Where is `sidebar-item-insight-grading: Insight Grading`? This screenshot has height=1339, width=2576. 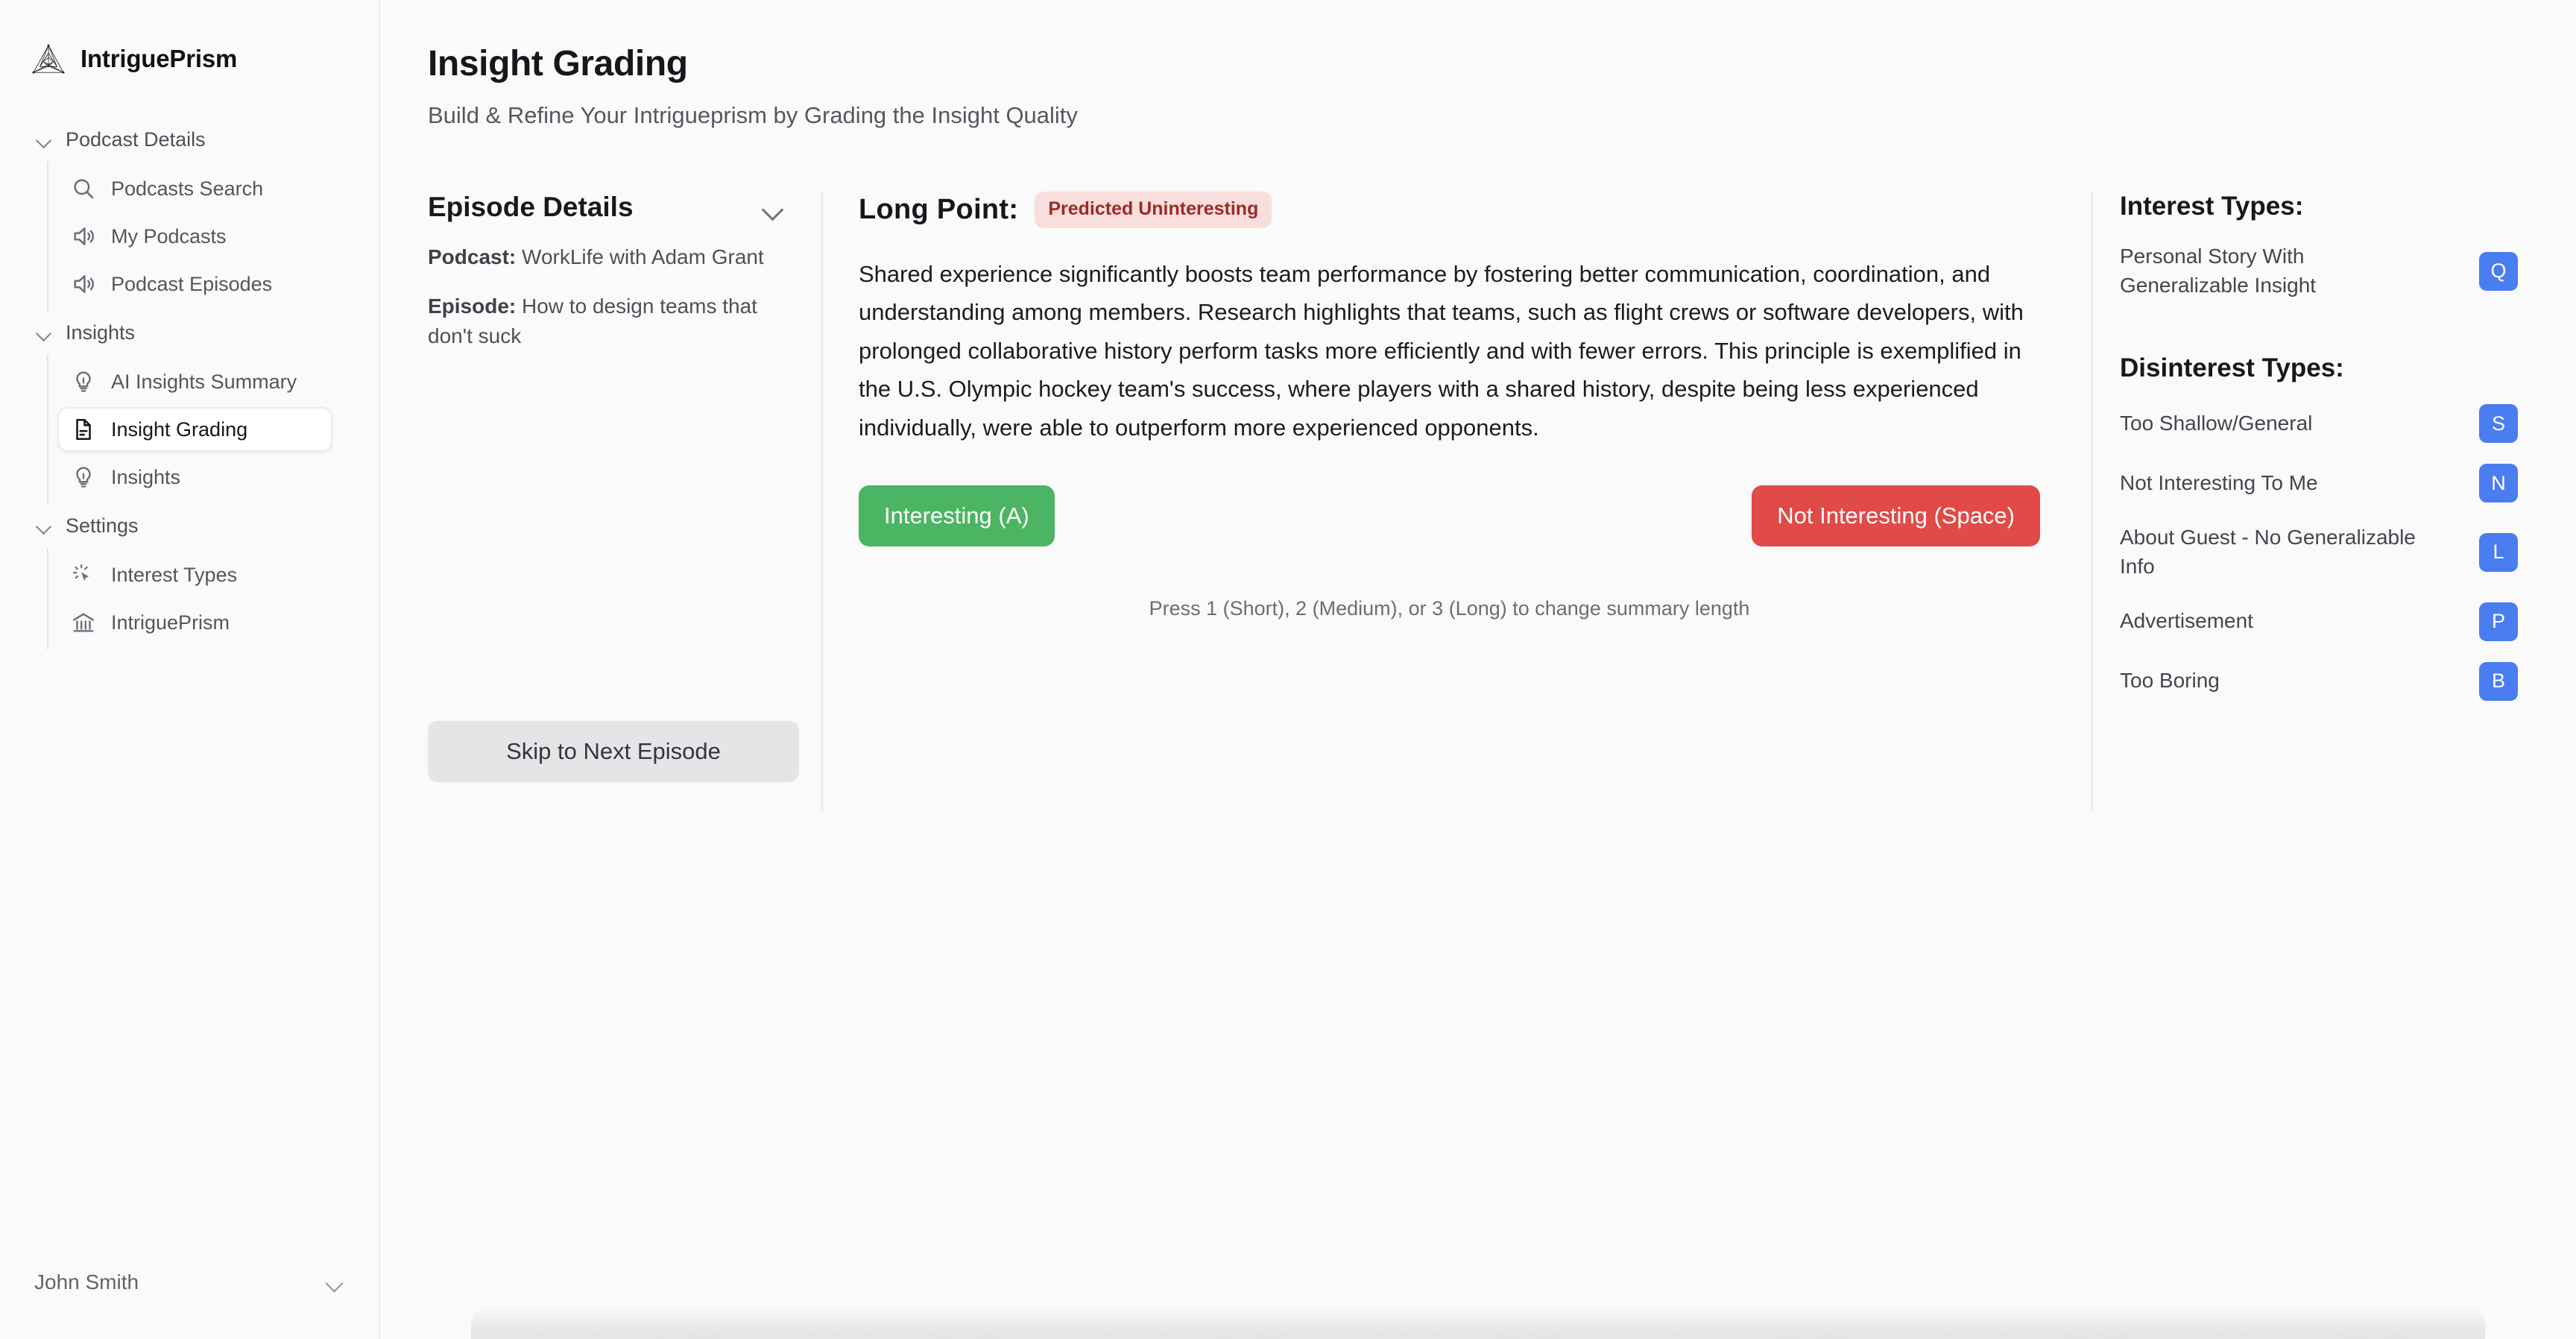 sidebar-item-insight-grading: Insight Grading is located at coordinates (195, 430).